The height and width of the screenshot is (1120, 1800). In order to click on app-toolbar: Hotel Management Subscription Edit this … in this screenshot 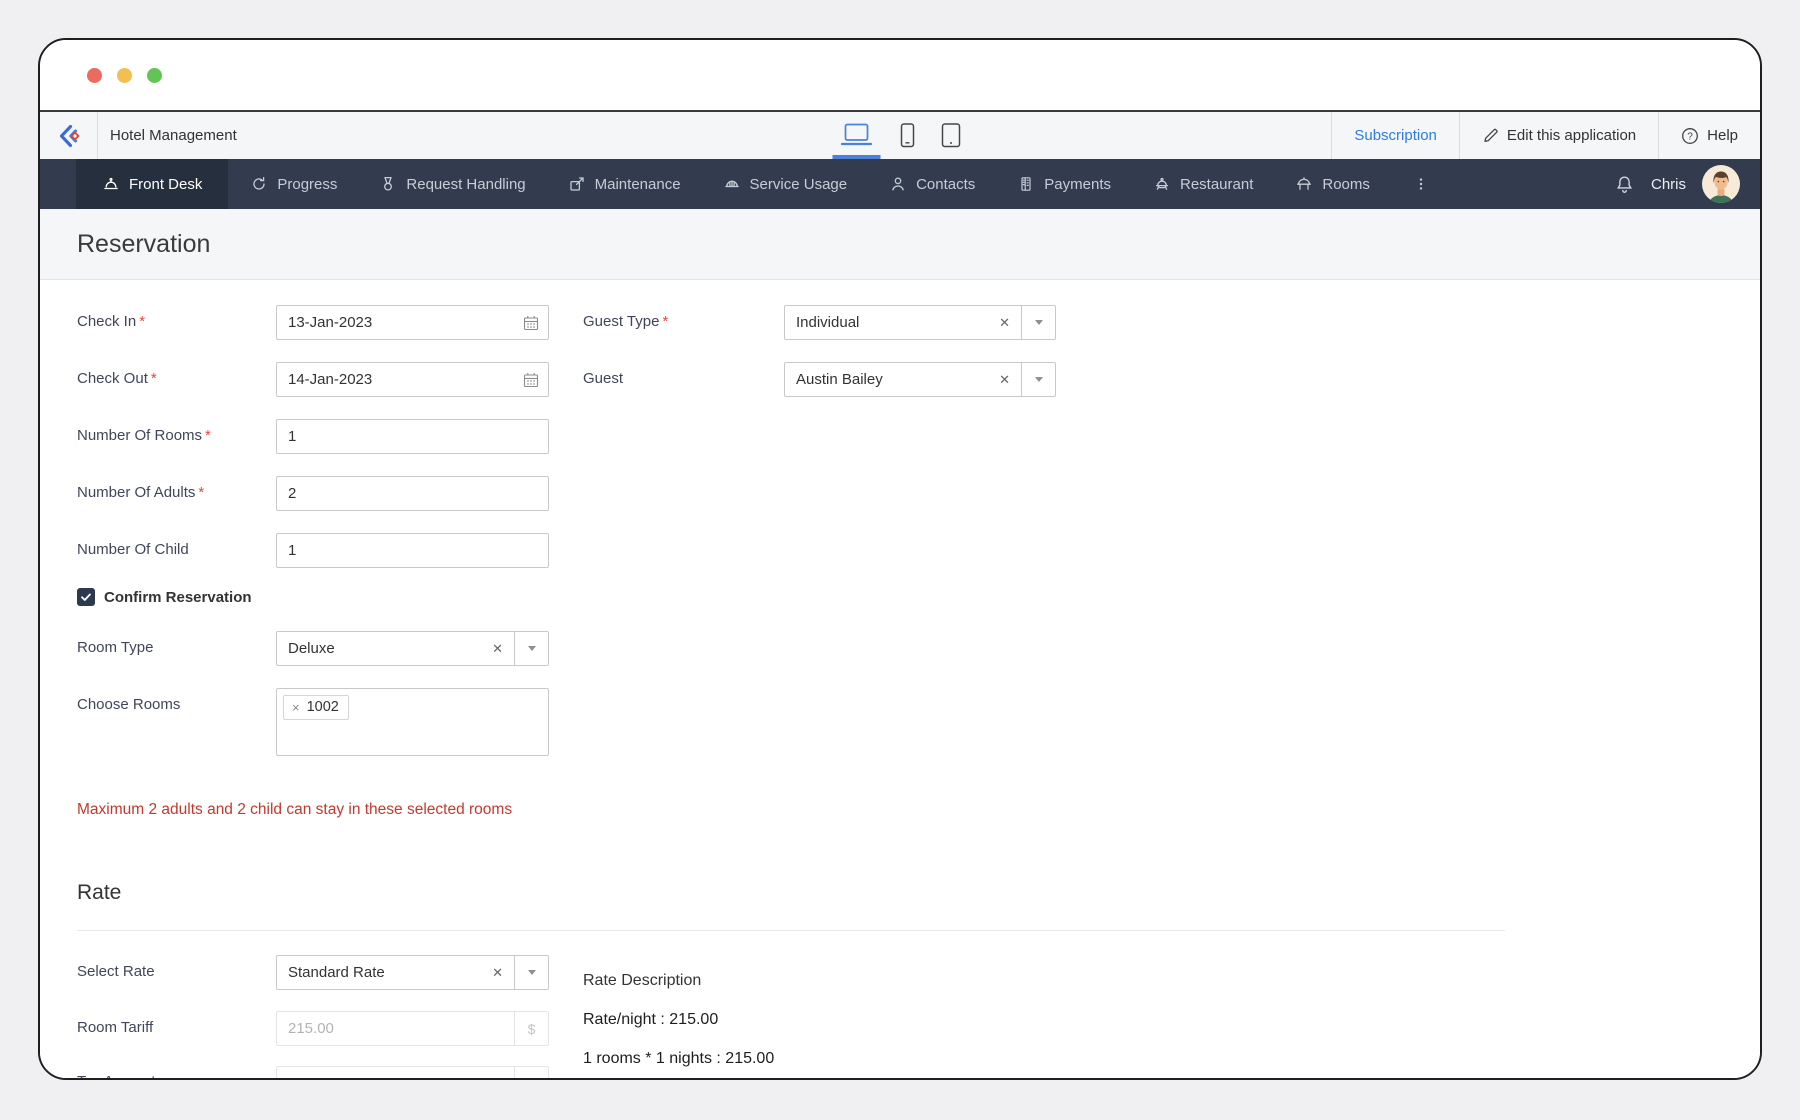, I will do `click(900, 134)`.